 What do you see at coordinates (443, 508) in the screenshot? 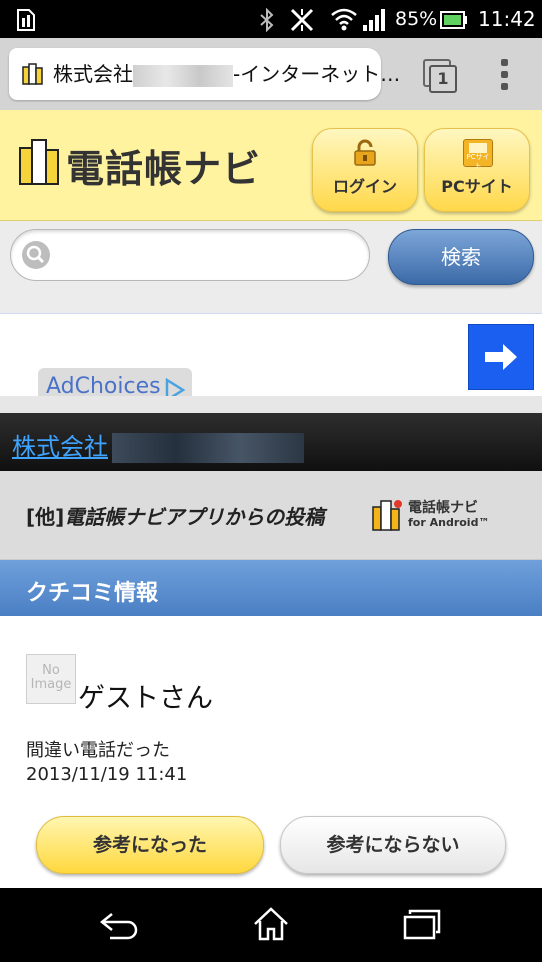
I see `app-logo-title: 電話帳ナビ` at bounding box center [443, 508].